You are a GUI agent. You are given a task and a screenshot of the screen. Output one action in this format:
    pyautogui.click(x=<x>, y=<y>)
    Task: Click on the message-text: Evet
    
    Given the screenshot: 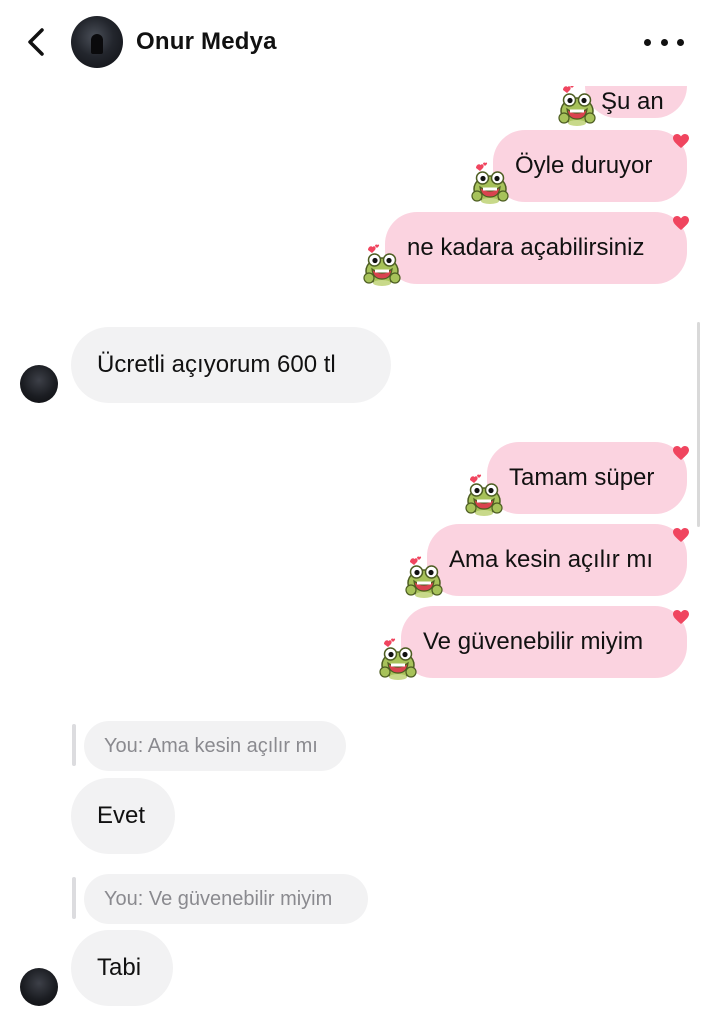 What is the action you would take?
    pyautogui.click(x=121, y=815)
    